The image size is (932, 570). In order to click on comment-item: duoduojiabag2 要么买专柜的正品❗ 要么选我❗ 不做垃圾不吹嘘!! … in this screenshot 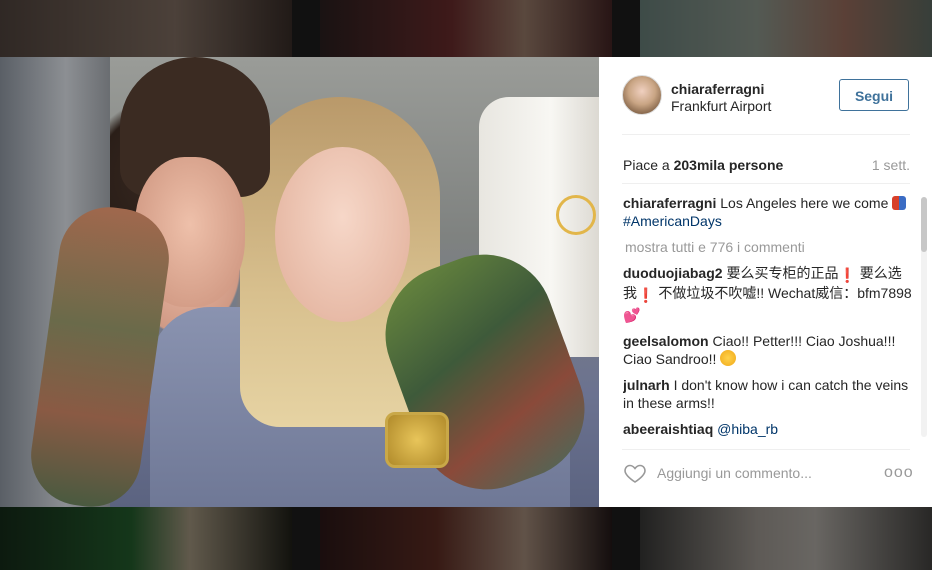, I will do `click(768, 294)`.